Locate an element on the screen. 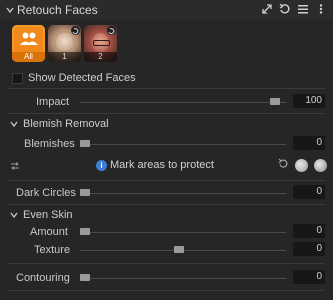  impact-label: Impact is located at coordinates (53, 102).